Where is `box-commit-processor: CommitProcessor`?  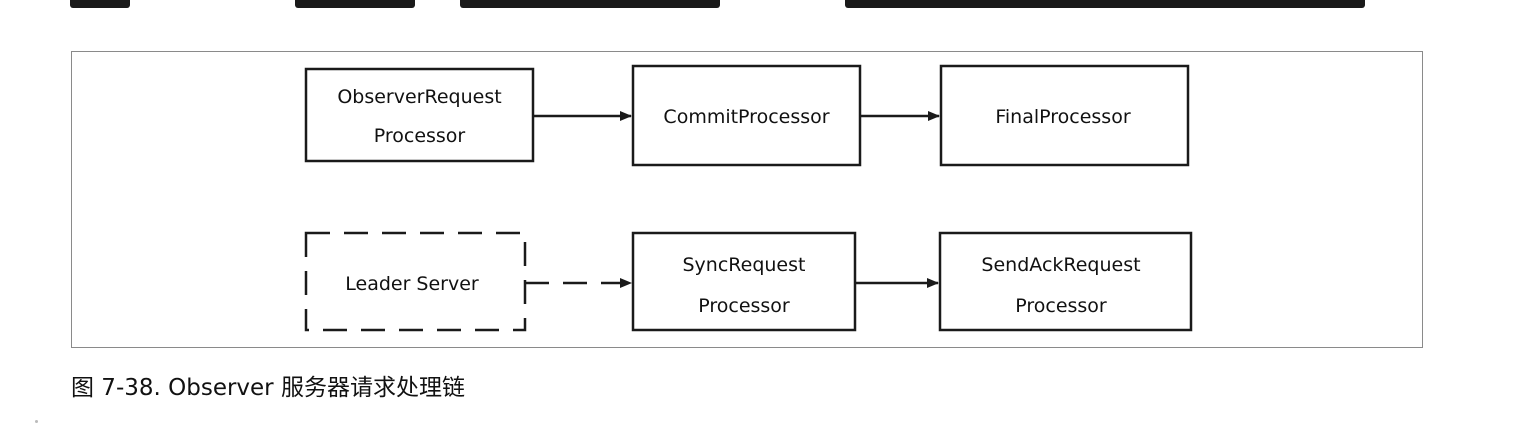
box-commit-processor: CommitProcessor is located at coordinates (746, 115).